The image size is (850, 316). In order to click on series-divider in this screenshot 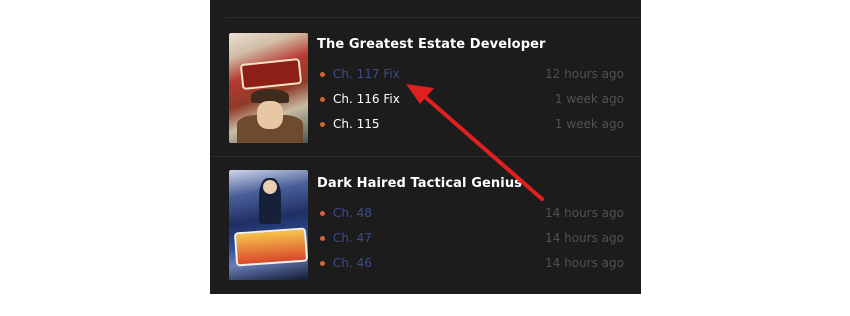, I will do `click(425, 156)`.